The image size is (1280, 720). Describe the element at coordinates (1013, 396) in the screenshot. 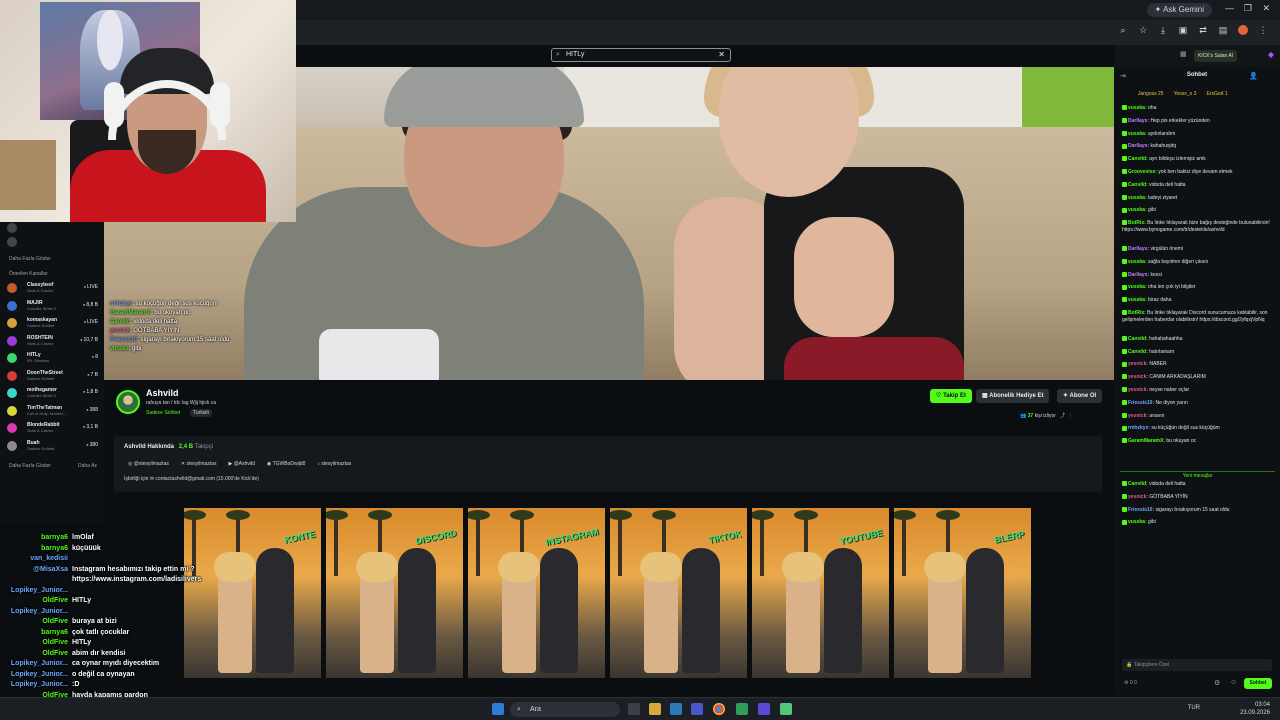

I see `gift-subscription-button: ▦ Abonelik Hediye Et` at that location.